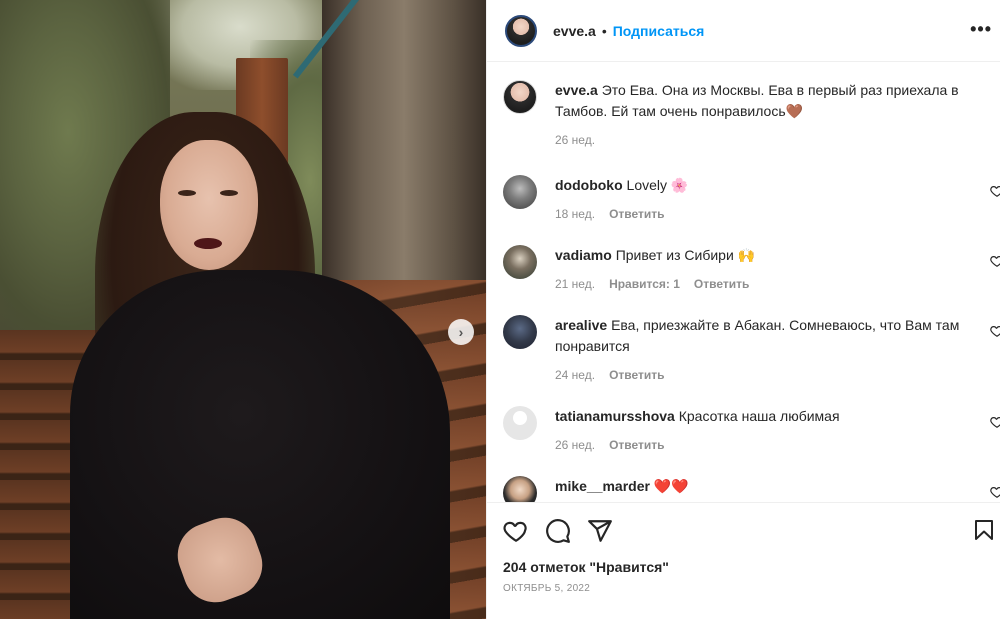  What do you see at coordinates (520, 97) in the screenshot?
I see `caption-avatar` at bounding box center [520, 97].